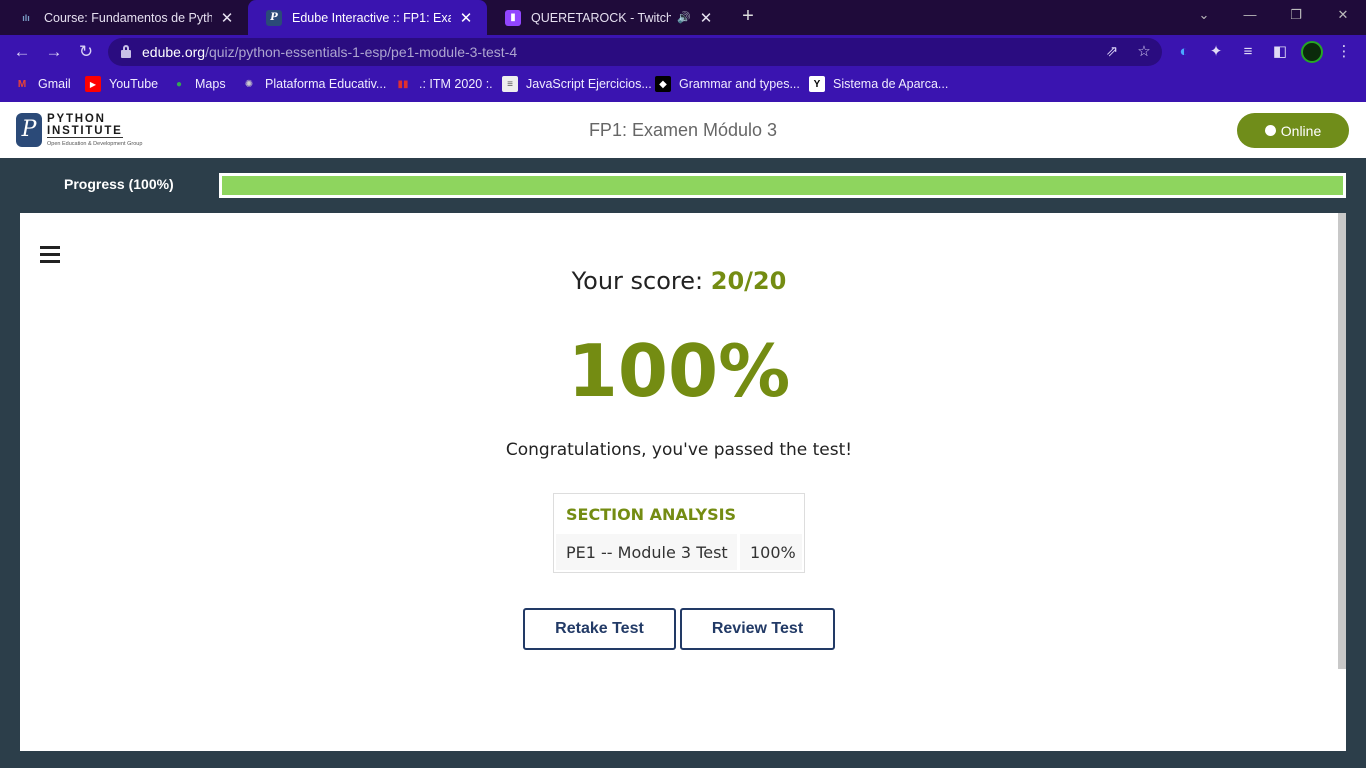 The height and width of the screenshot is (768, 1366). I want to click on share-icon: ⇗, so click(1112, 52).